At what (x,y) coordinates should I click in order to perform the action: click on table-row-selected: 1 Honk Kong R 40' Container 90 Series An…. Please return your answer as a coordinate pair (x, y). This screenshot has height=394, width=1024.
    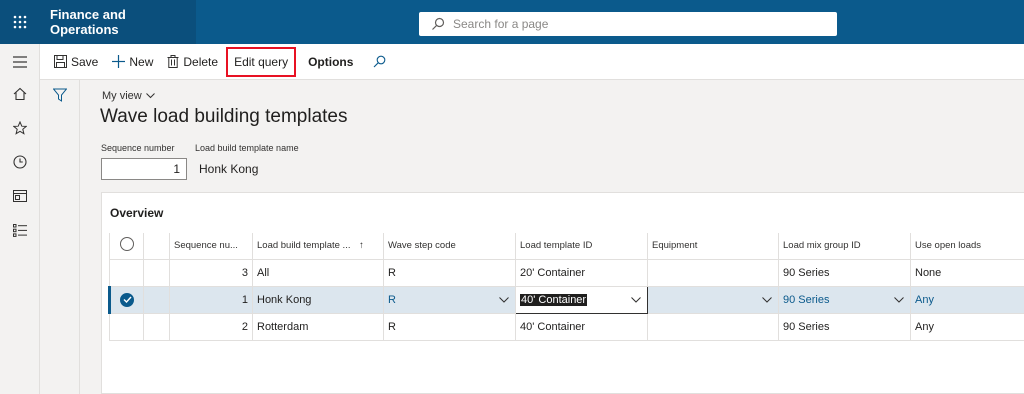
    Looking at the image, I should click on (566, 299).